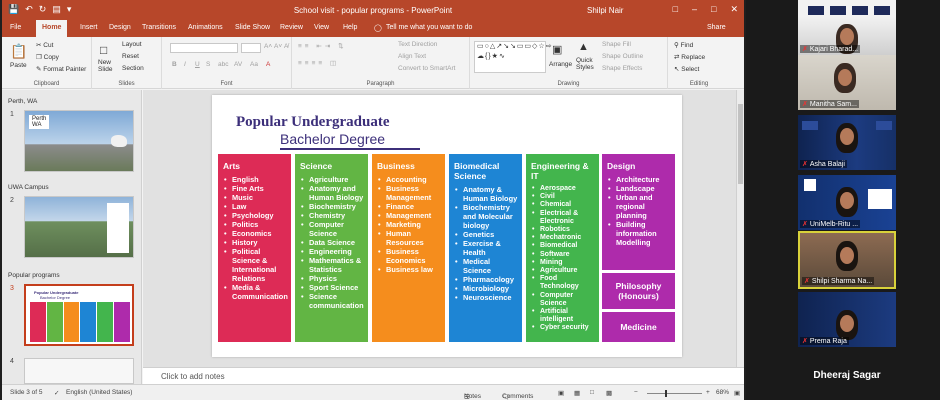 Image resolution: width=940 pixels, height=400 pixels. Describe the element at coordinates (89, 27) in the screenshot. I see `tab-insert: Insert` at that location.